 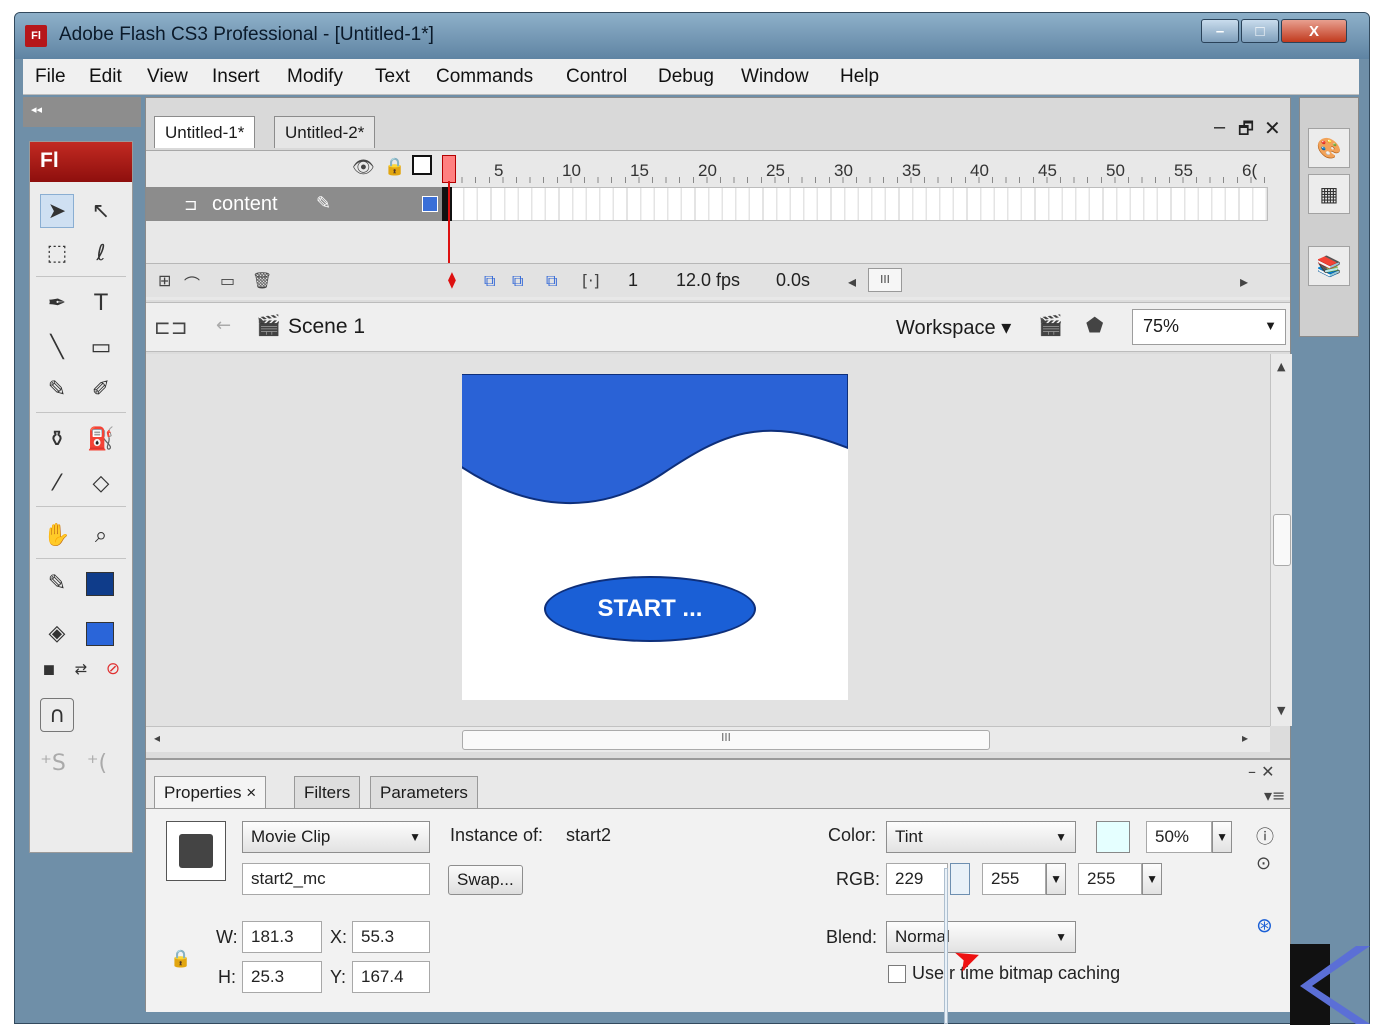 What do you see at coordinates (1263, 863) in the screenshot?
I see `expand-icon: ⊙` at bounding box center [1263, 863].